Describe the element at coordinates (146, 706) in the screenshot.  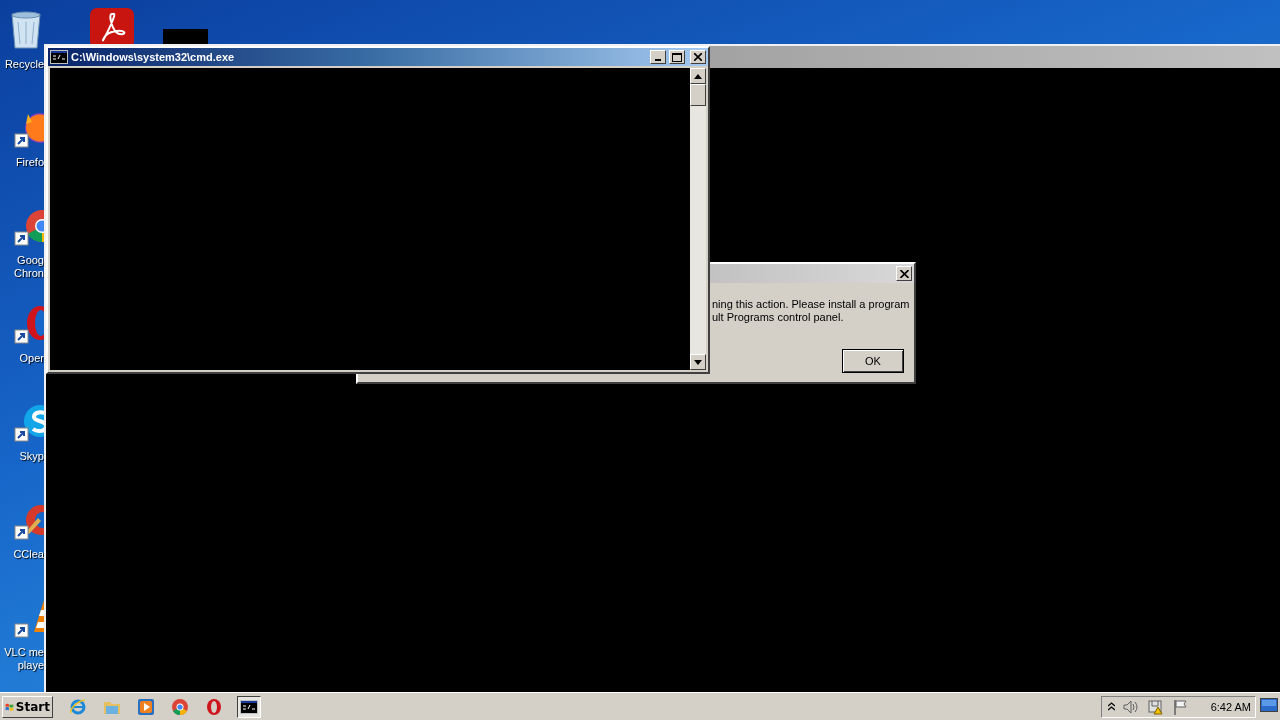
I see `media-player-icon` at that location.